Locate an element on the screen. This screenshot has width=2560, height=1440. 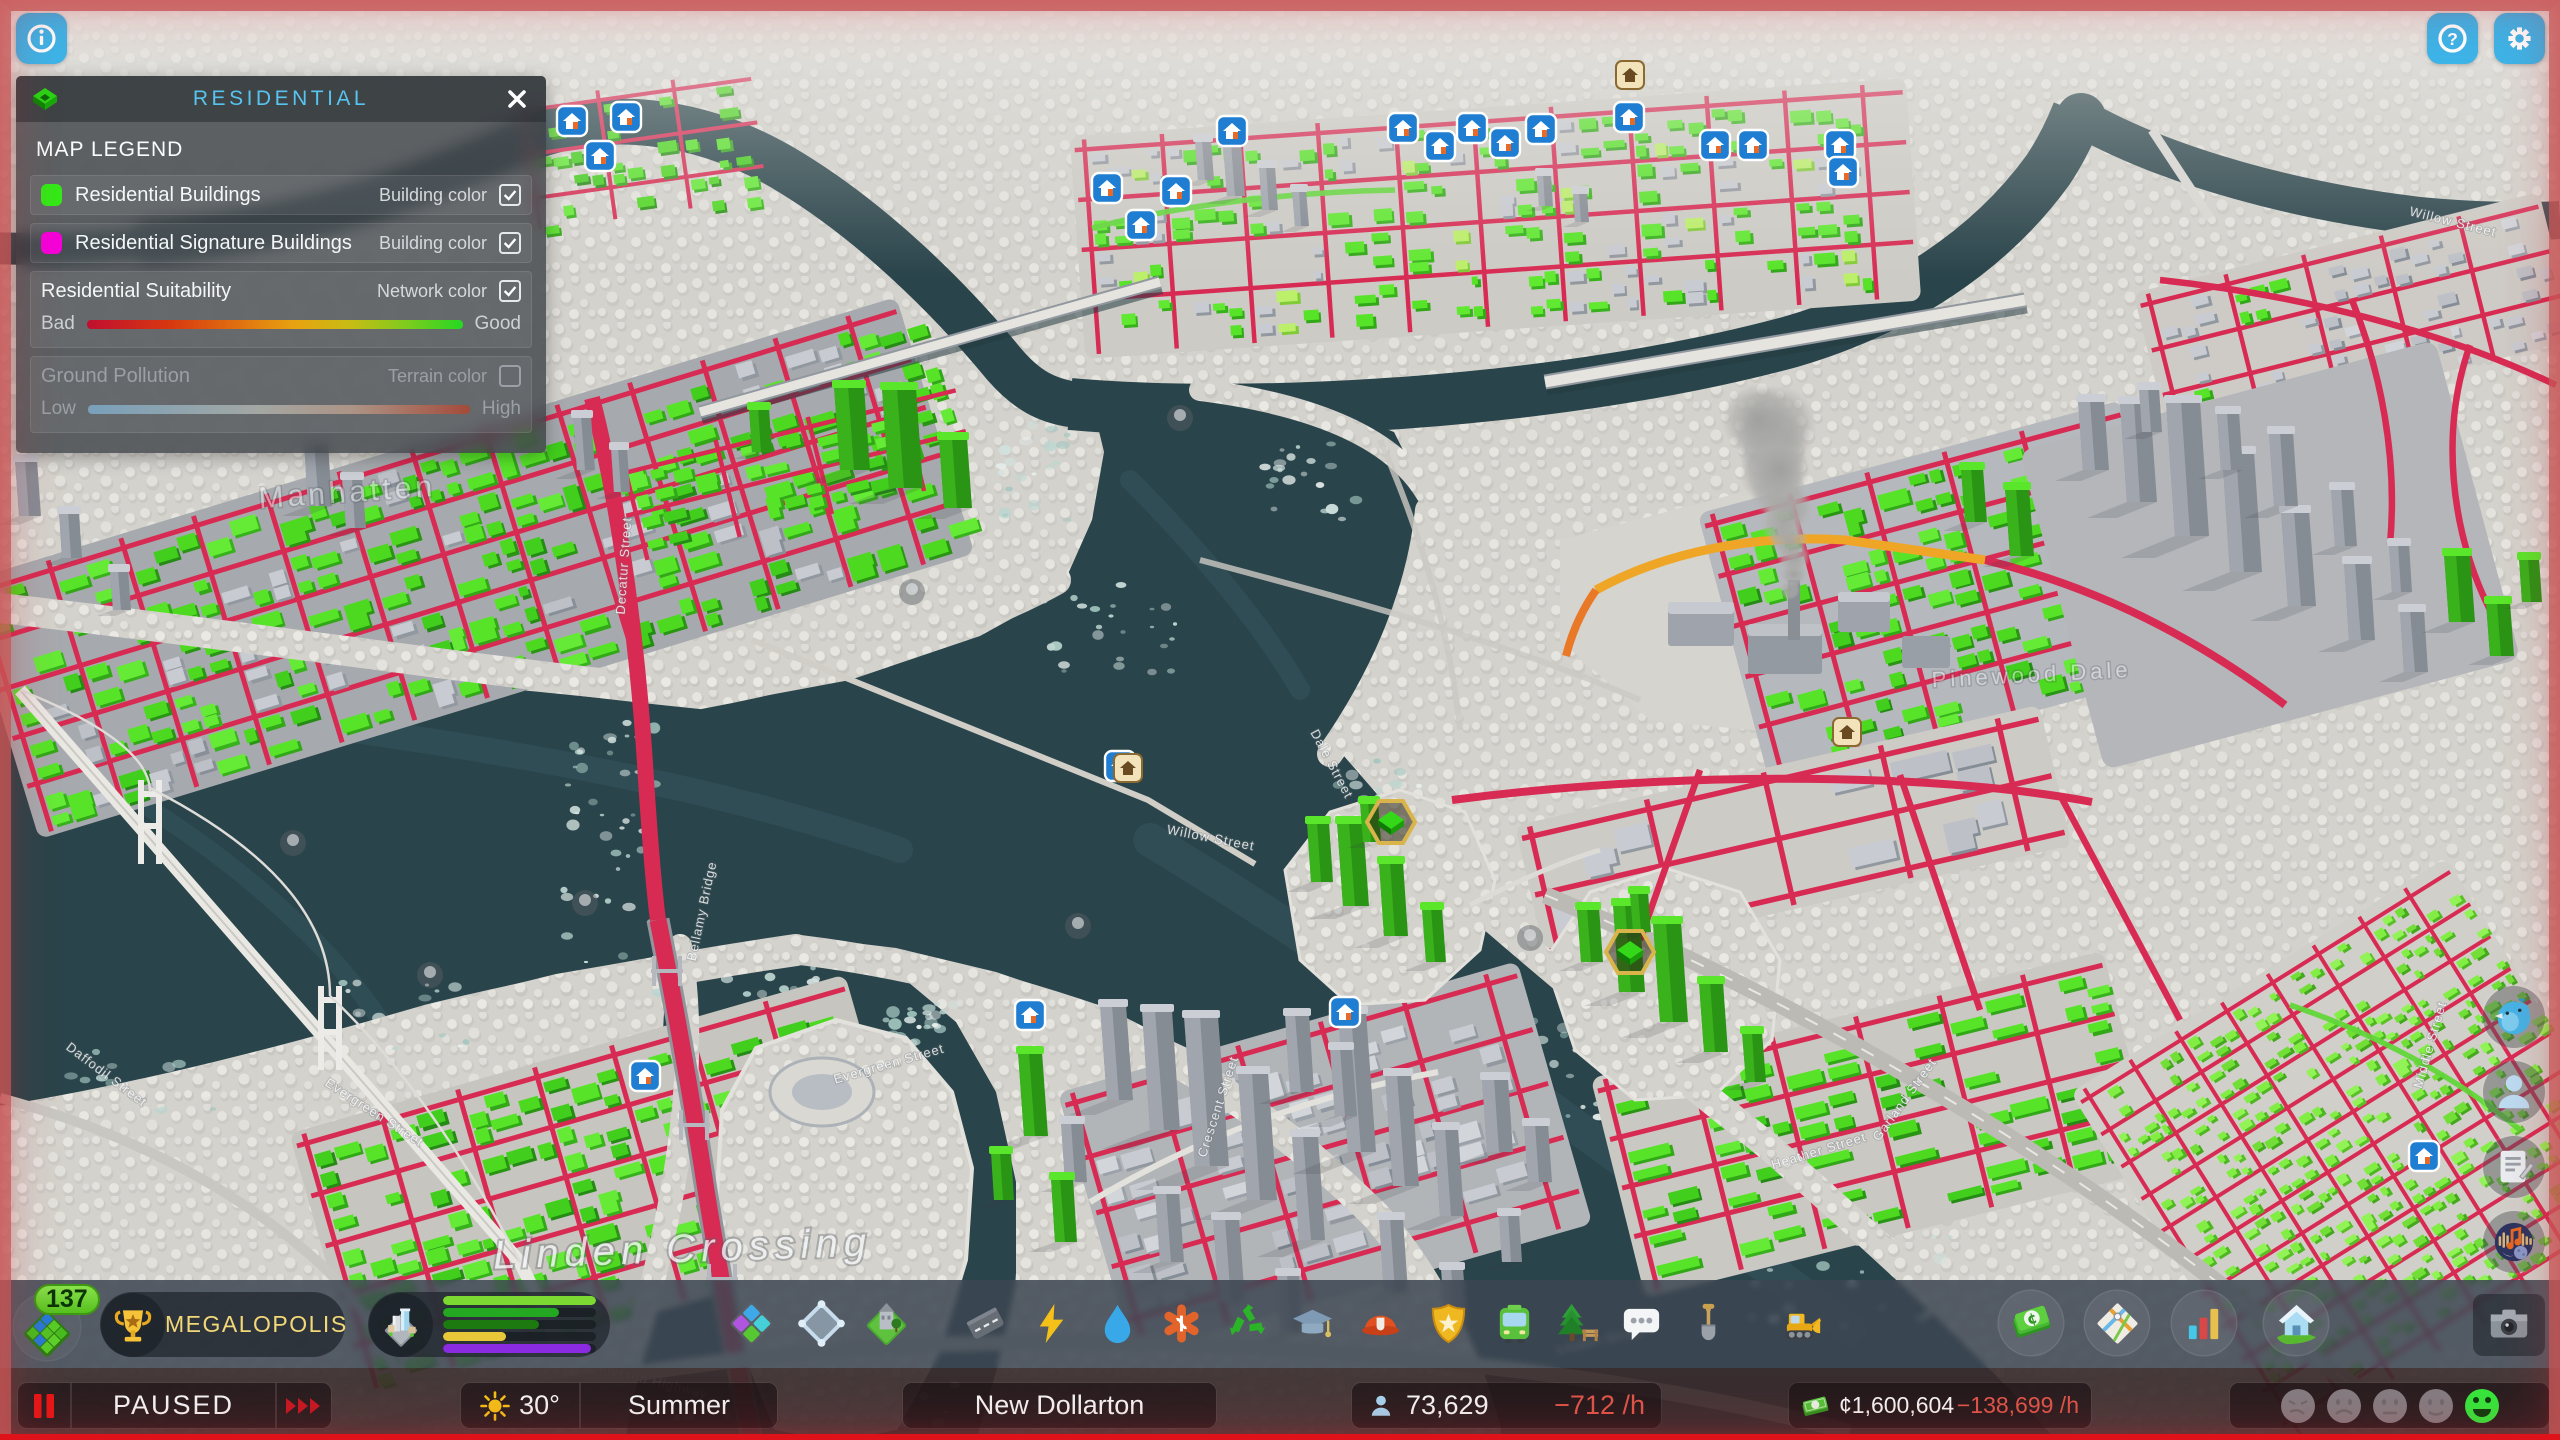
toolbar-communications-icon is located at coordinates (1641, 1323).